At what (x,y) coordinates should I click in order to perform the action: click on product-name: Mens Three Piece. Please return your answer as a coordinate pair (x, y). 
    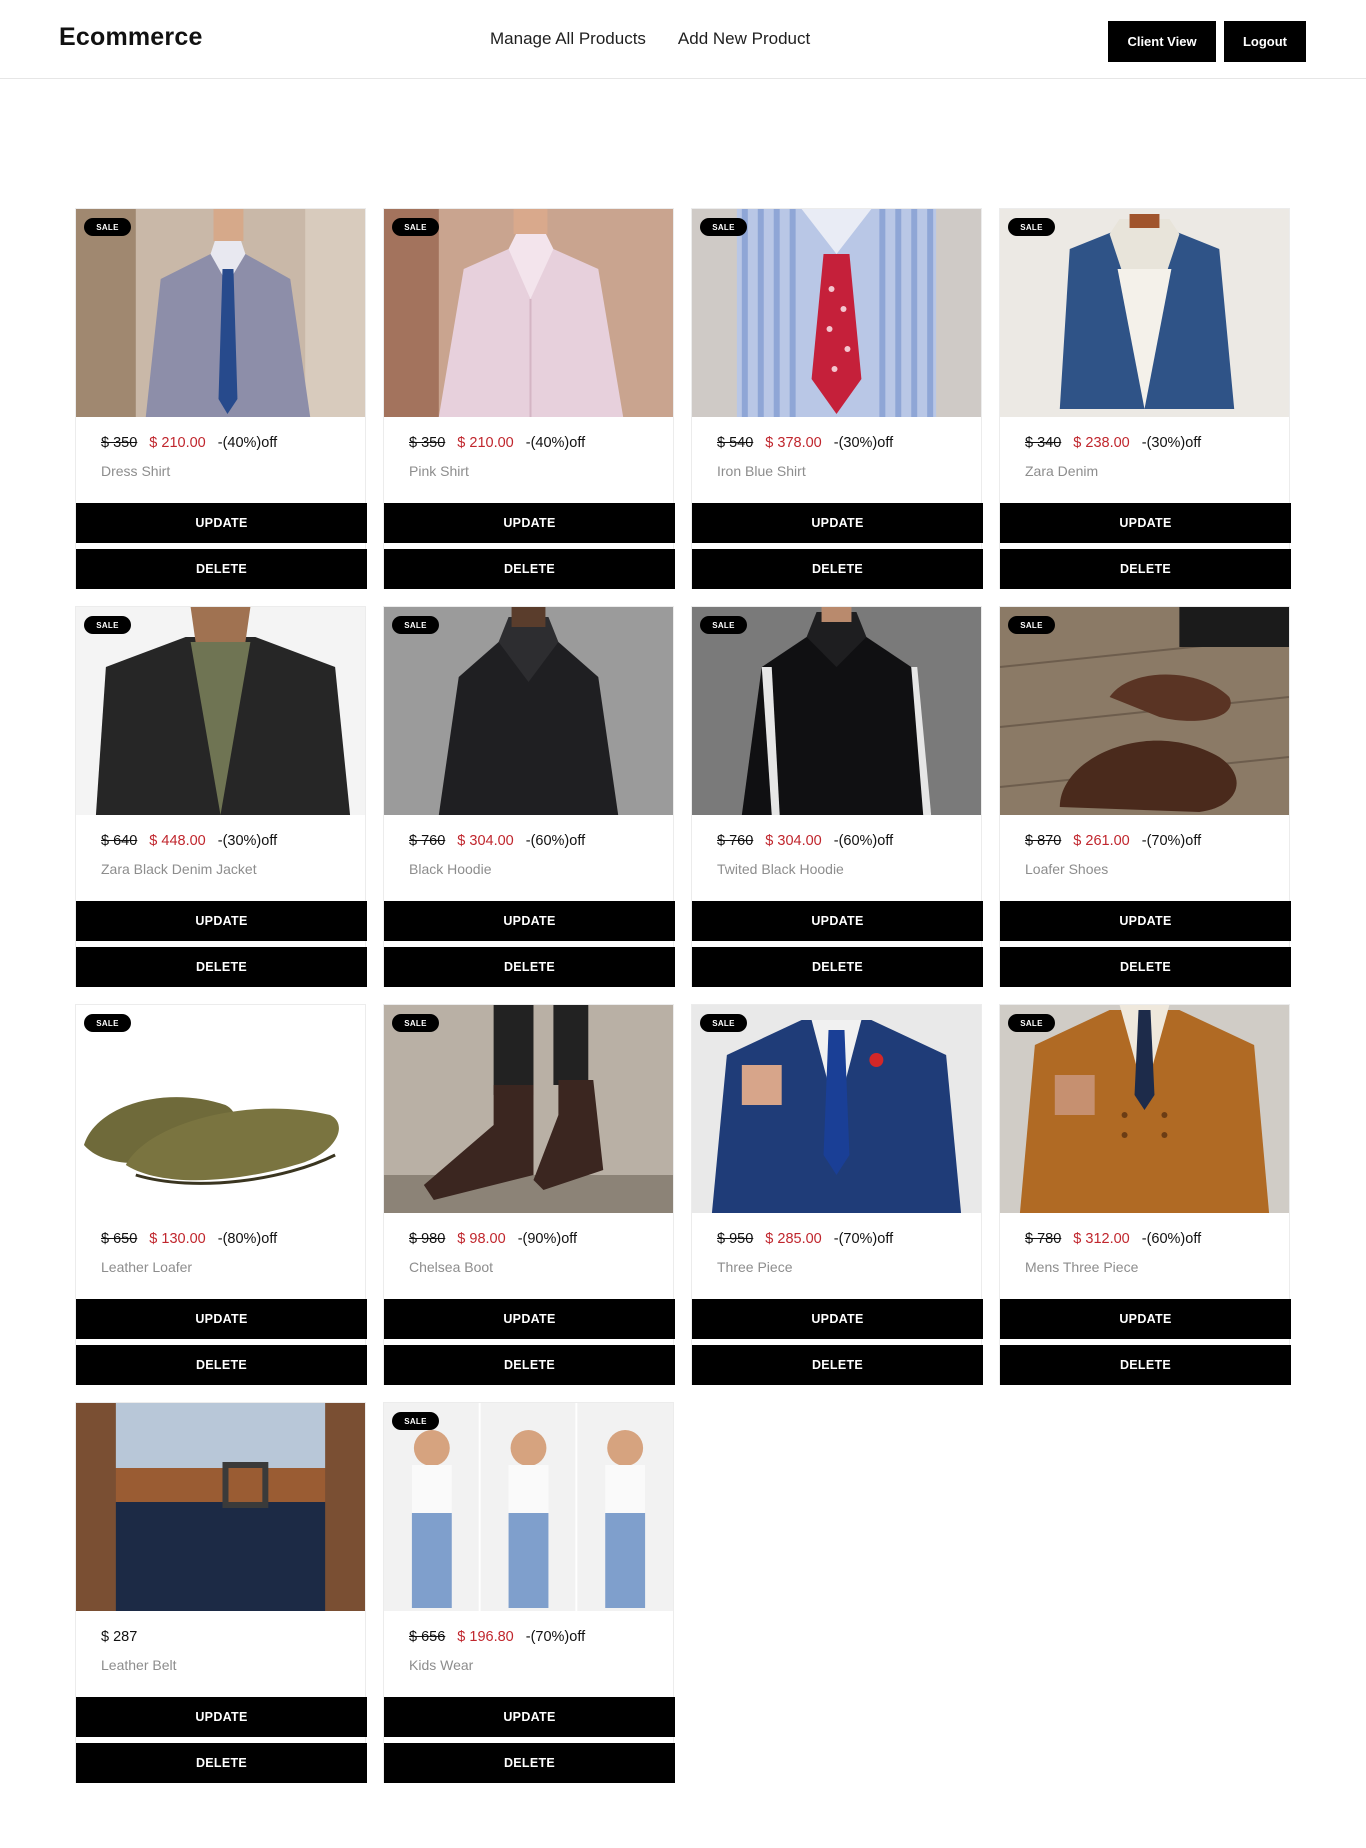
    Looking at the image, I should click on (1082, 1267).